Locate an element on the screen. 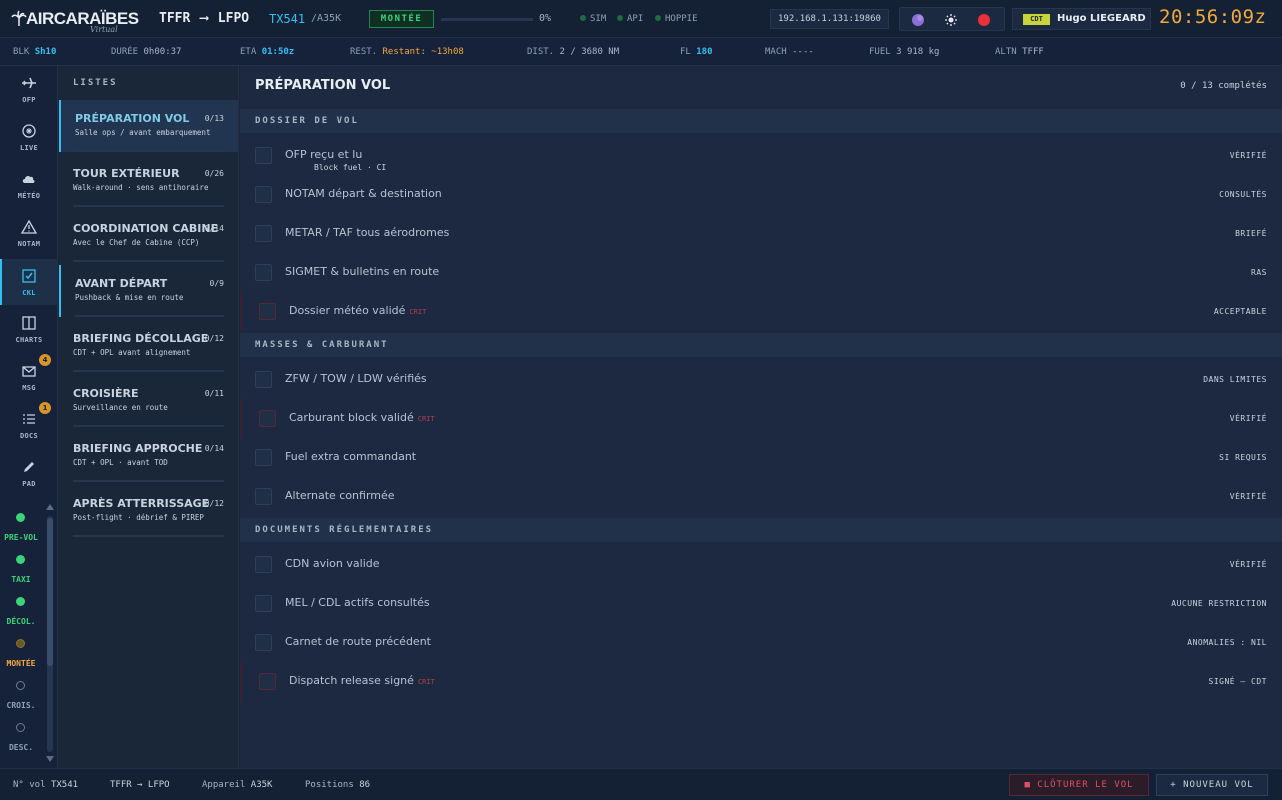 This screenshot has height=800, width=1282. scroll-down-arrow-icon is located at coordinates (50, 759).